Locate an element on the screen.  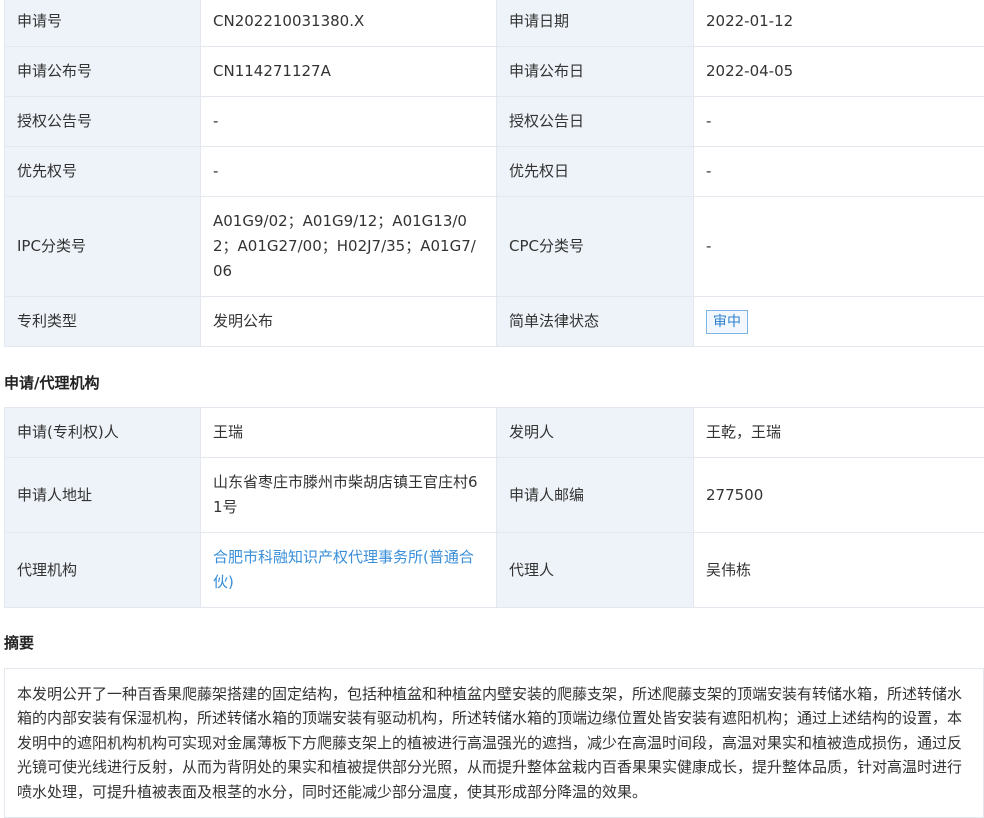
table-row: 授权公告号 - 授权公告日 - is located at coordinates (494, 122).